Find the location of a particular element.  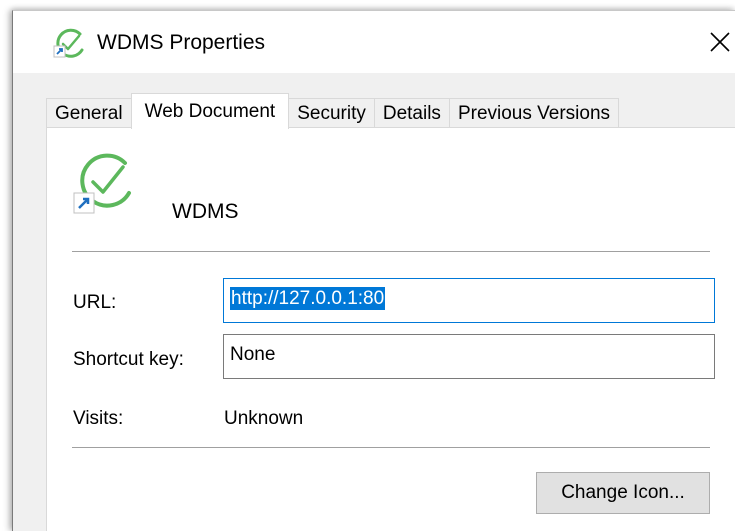

visits-label: Visits: is located at coordinates (98, 418).